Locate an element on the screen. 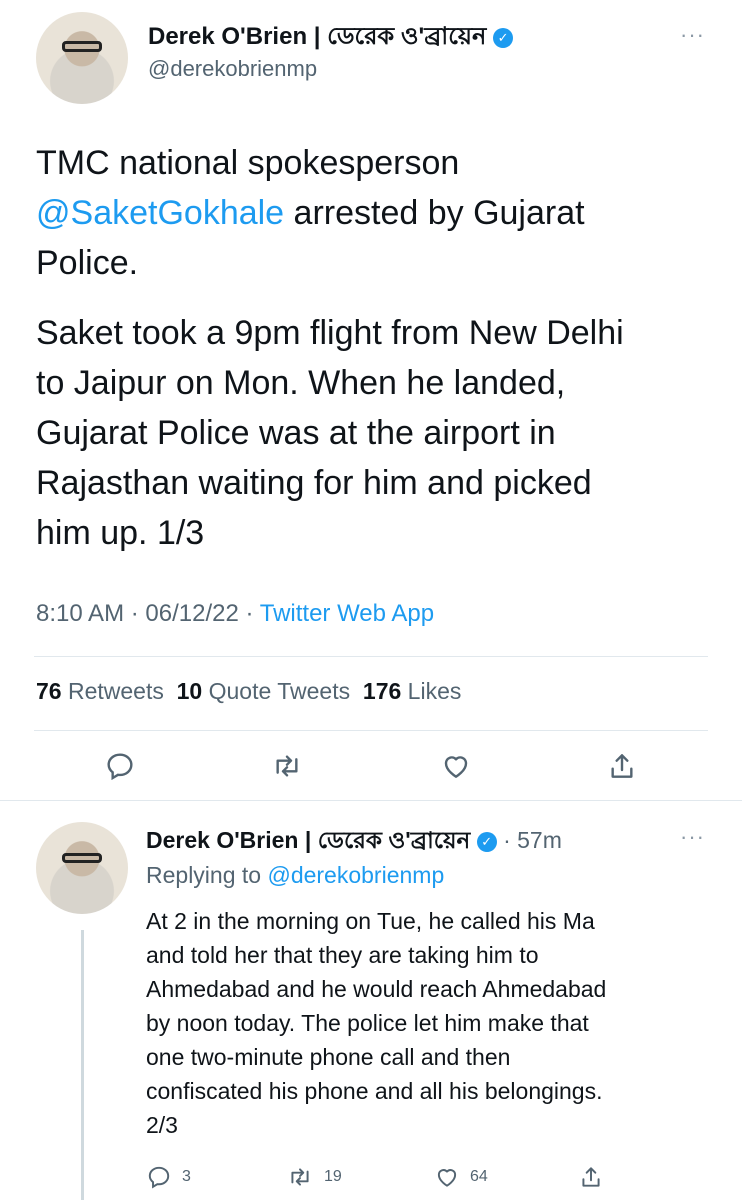 This screenshot has height=1200, width=742. reply-age: 57m is located at coordinates (539, 840).